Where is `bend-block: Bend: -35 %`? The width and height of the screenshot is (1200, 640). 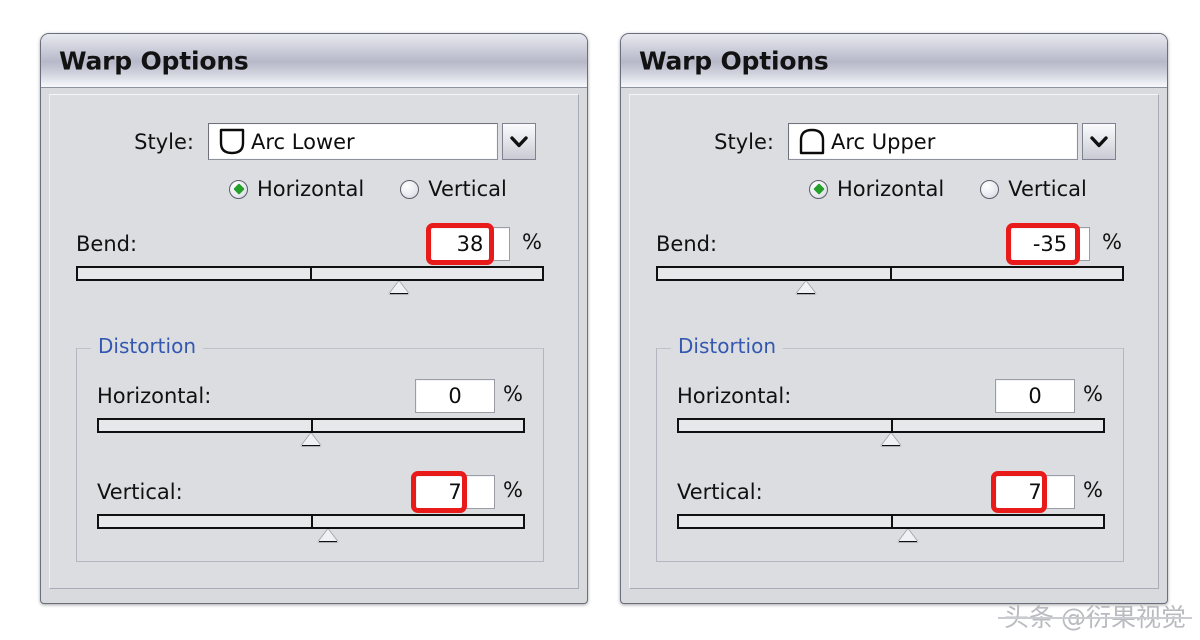 bend-block: Bend: -35 % is located at coordinates (890, 258).